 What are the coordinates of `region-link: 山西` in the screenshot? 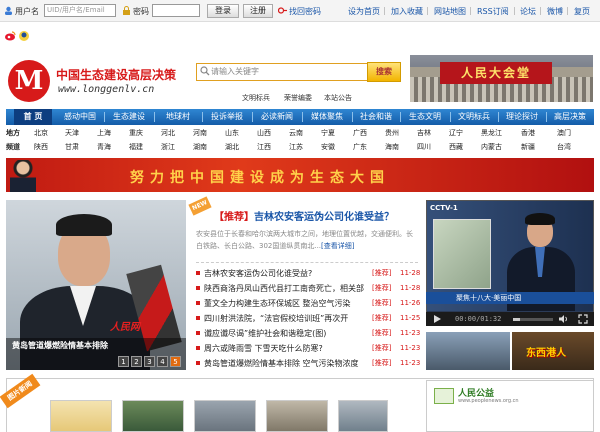 It's located at (264, 133).